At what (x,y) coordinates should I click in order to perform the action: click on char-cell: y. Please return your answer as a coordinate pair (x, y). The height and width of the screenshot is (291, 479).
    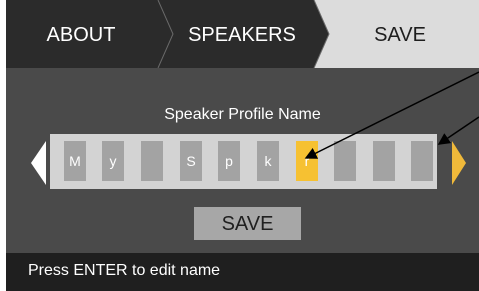
    Looking at the image, I should click on (113, 161).